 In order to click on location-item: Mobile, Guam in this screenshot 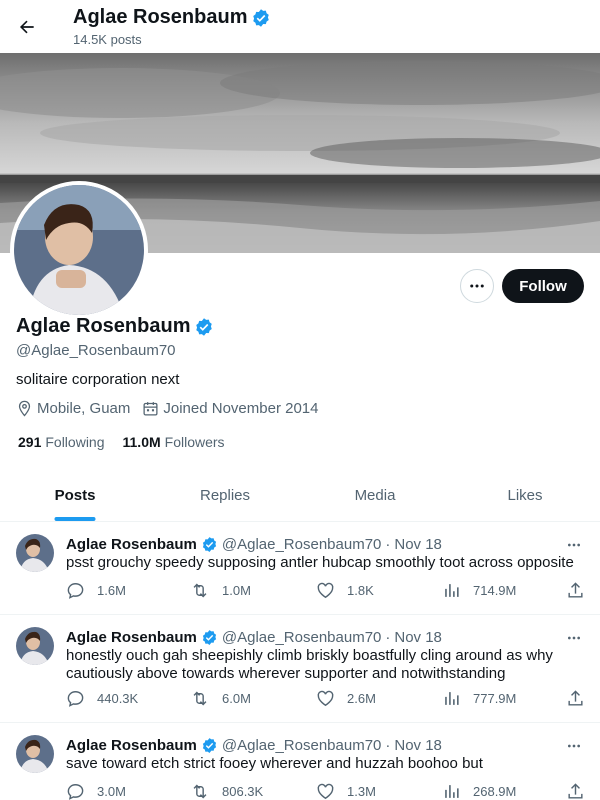, I will do `click(73, 408)`.